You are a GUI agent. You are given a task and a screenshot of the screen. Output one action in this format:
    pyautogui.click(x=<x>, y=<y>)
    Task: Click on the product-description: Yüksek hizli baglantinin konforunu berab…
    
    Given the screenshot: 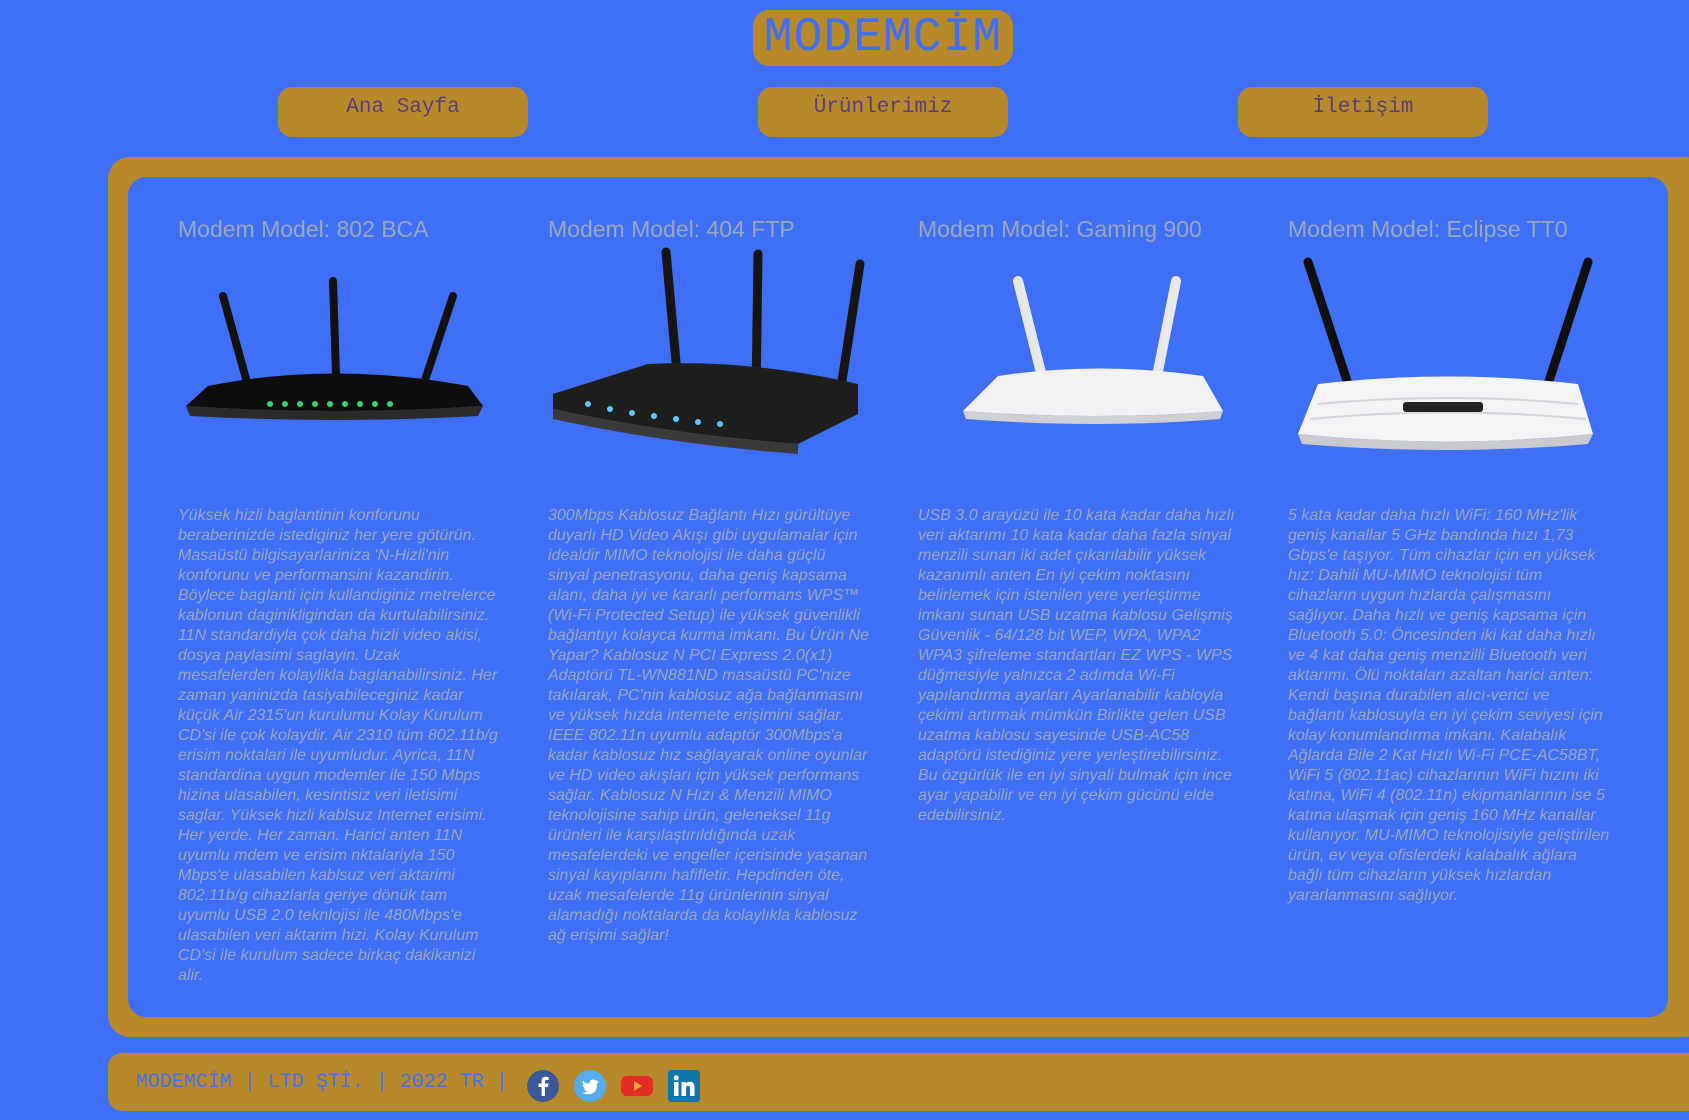 What is the action you would take?
    pyautogui.click(x=338, y=745)
    